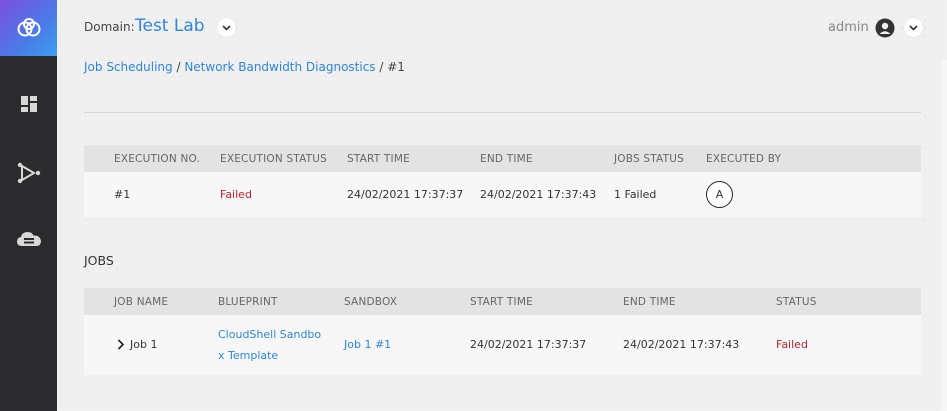 The image size is (947, 411). Describe the element at coordinates (885, 28) in the screenshot. I see `user-avatar-icon` at that location.